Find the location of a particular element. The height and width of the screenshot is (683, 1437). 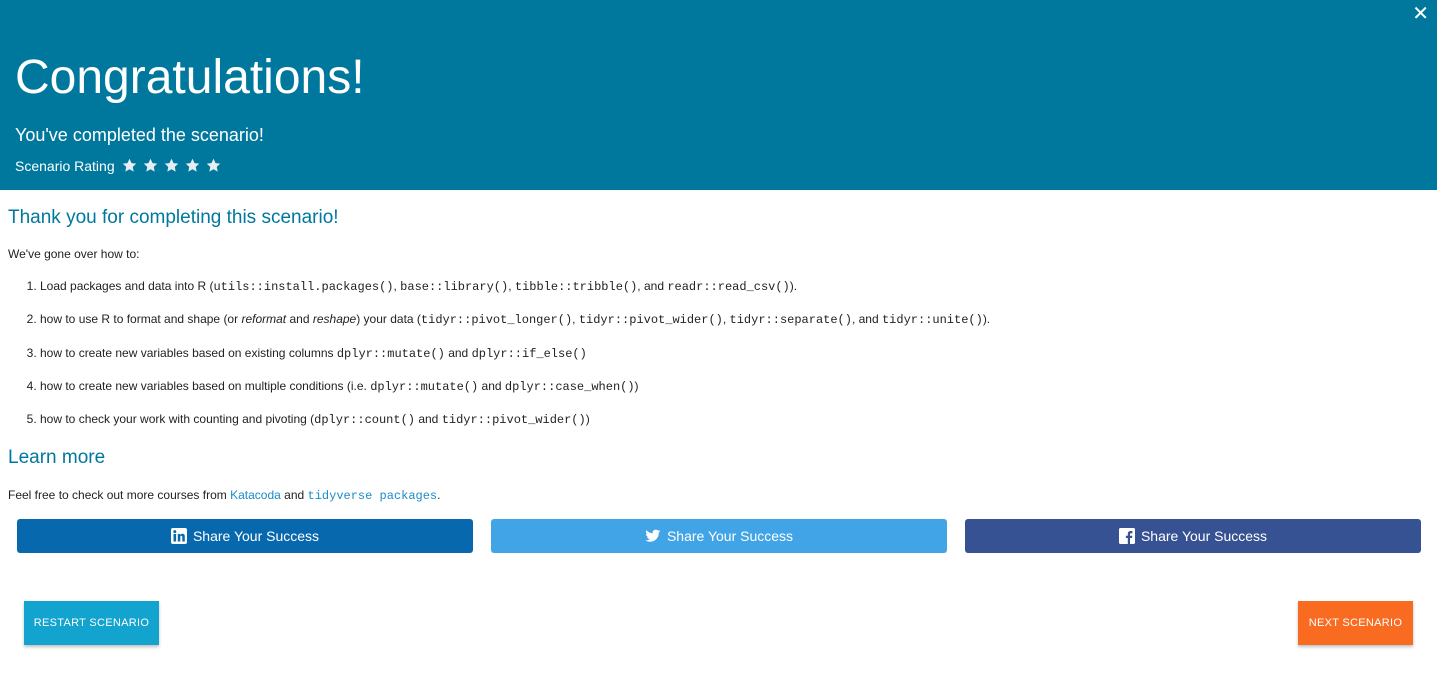

share-facebook-button: Share Your Success is located at coordinates (1193, 536).